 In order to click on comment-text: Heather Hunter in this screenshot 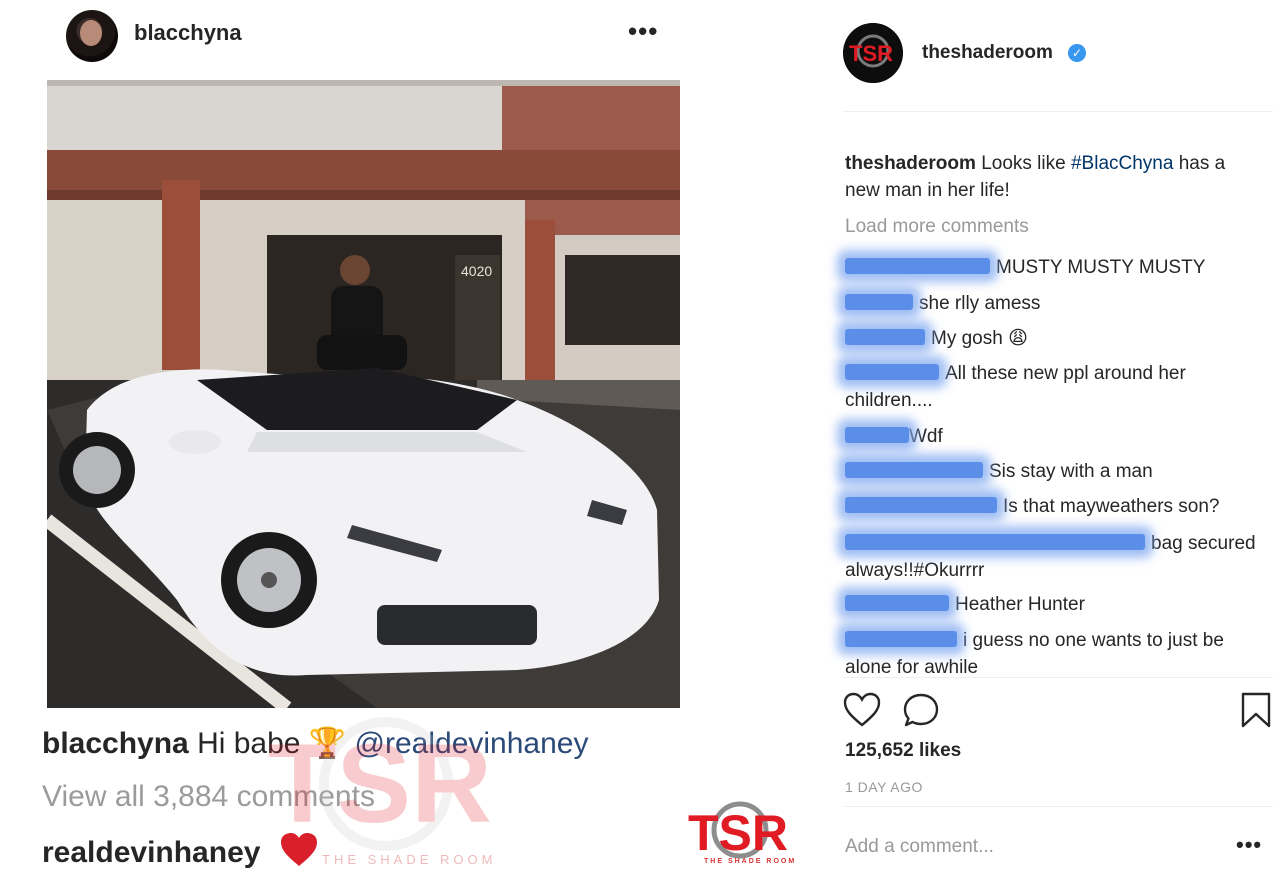, I will do `click(1020, 604)`.